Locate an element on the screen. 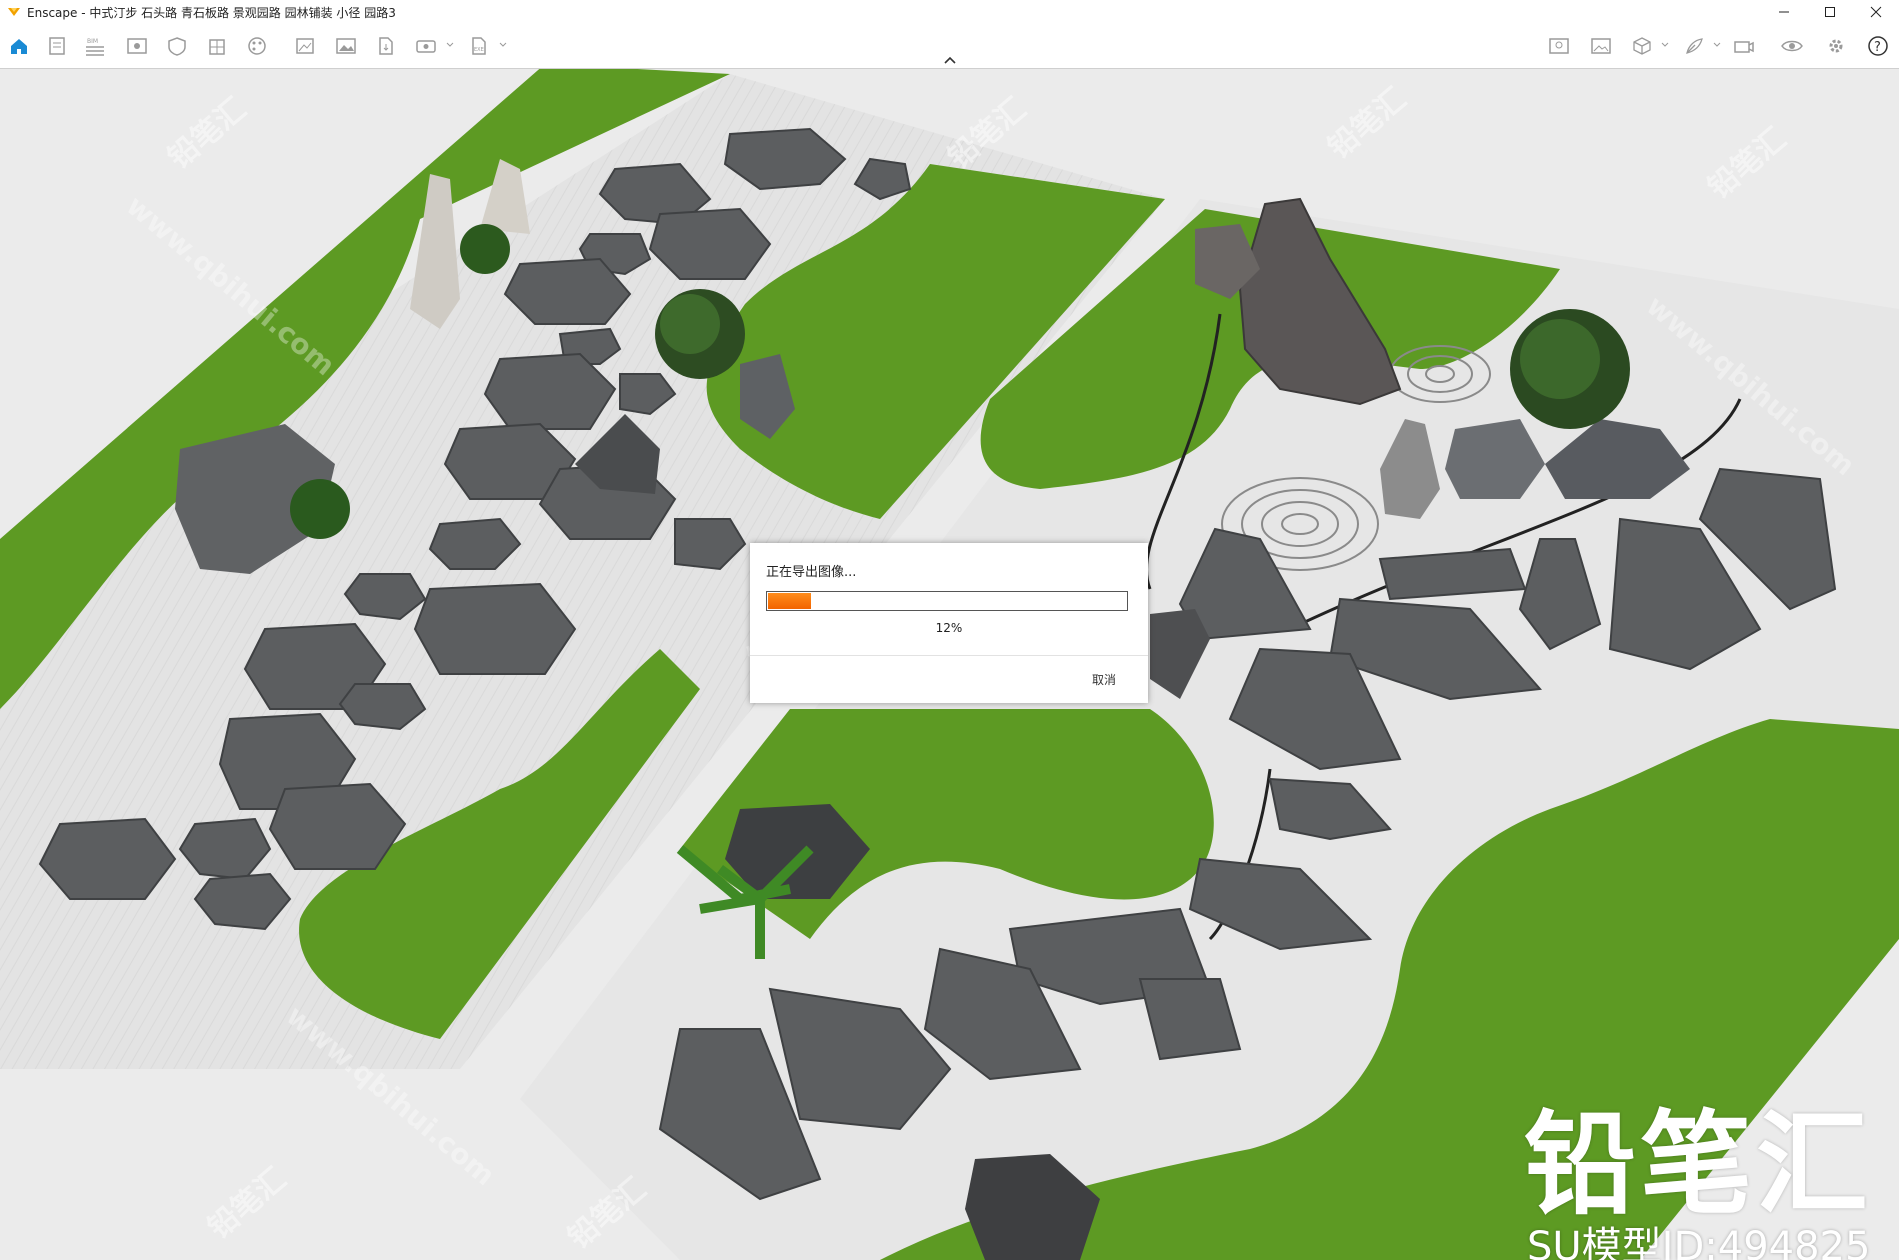  bim-label: BIM is located at coordinates (92, 41).